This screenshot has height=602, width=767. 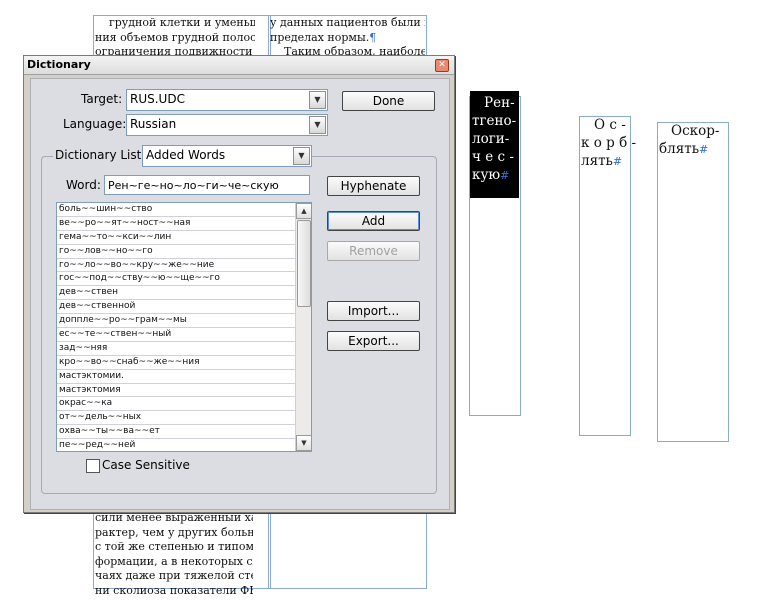 I want to click on scroll-down-button: ▼, so click(x=303, y=443).